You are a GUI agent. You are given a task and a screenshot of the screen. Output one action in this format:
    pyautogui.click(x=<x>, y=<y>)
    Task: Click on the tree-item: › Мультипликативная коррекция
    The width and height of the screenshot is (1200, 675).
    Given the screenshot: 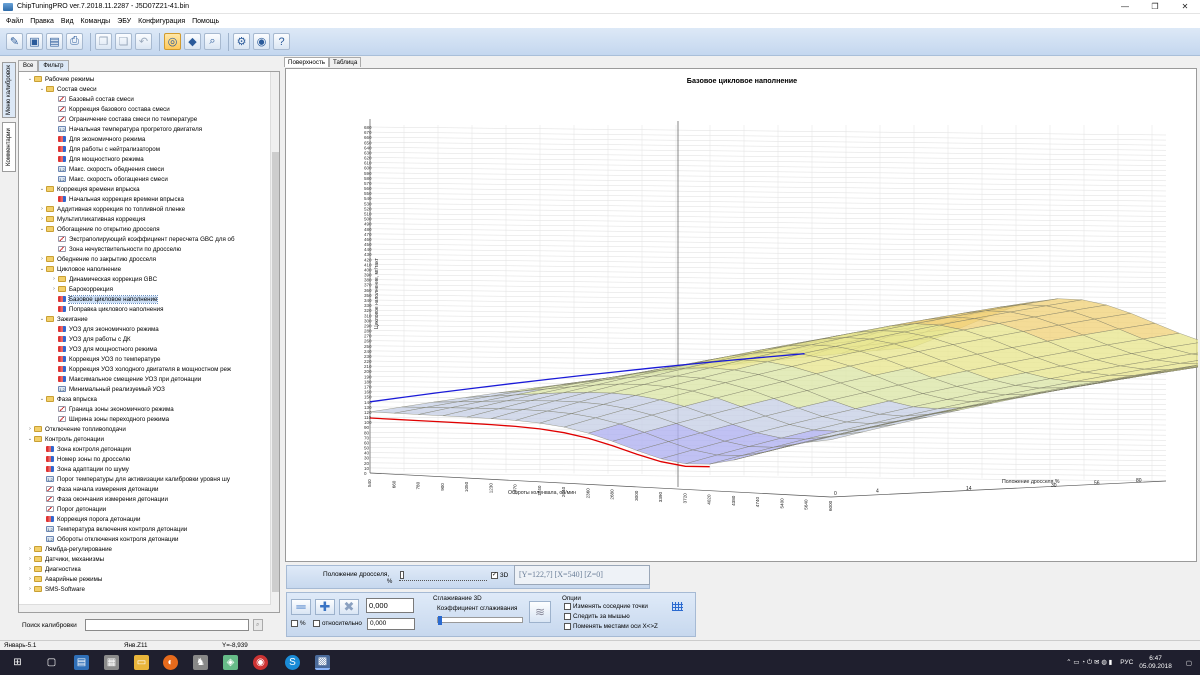 What is the action you would take?
    pyautogui.click(x=92, y=219)
    